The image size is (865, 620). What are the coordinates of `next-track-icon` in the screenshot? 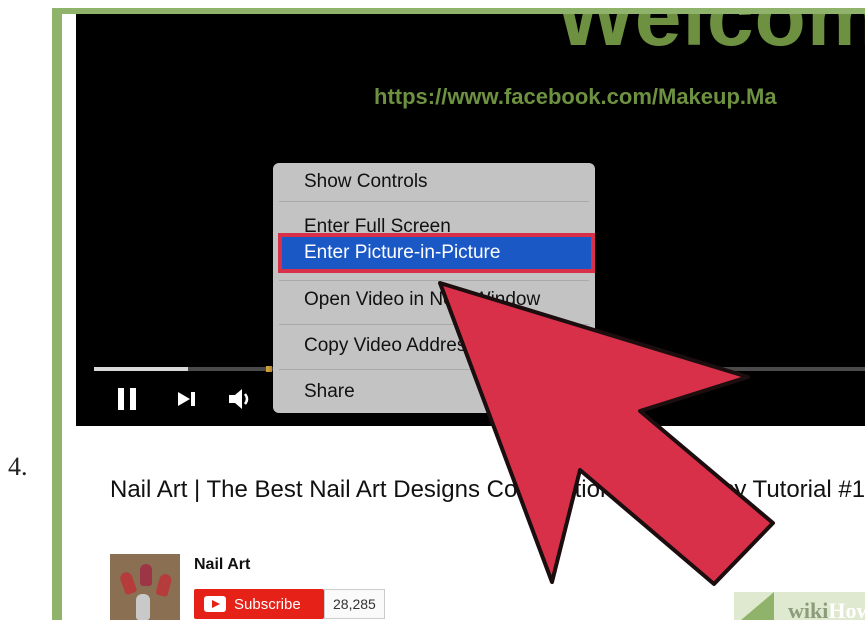 It's located at (186, 399).